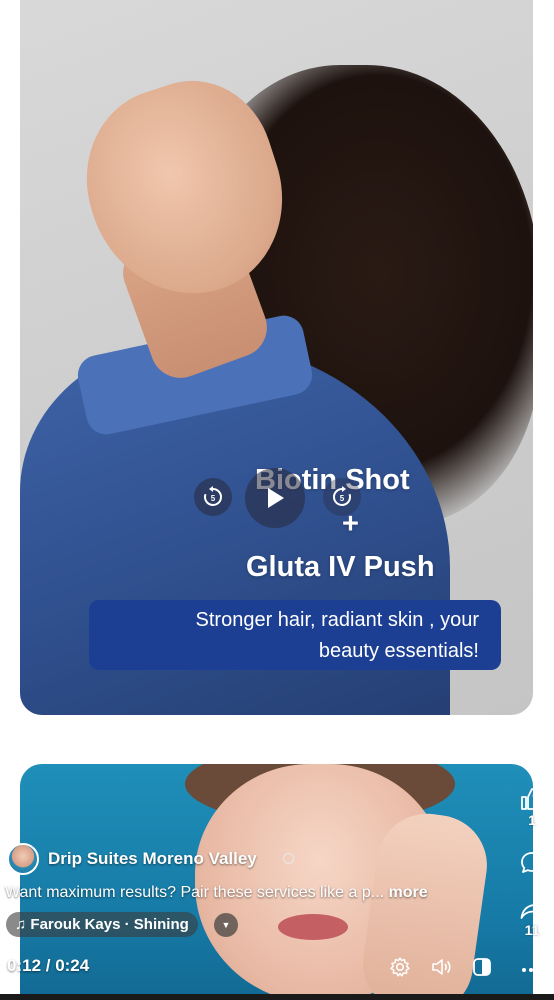  I want to click on play-button, so click(275, 498).